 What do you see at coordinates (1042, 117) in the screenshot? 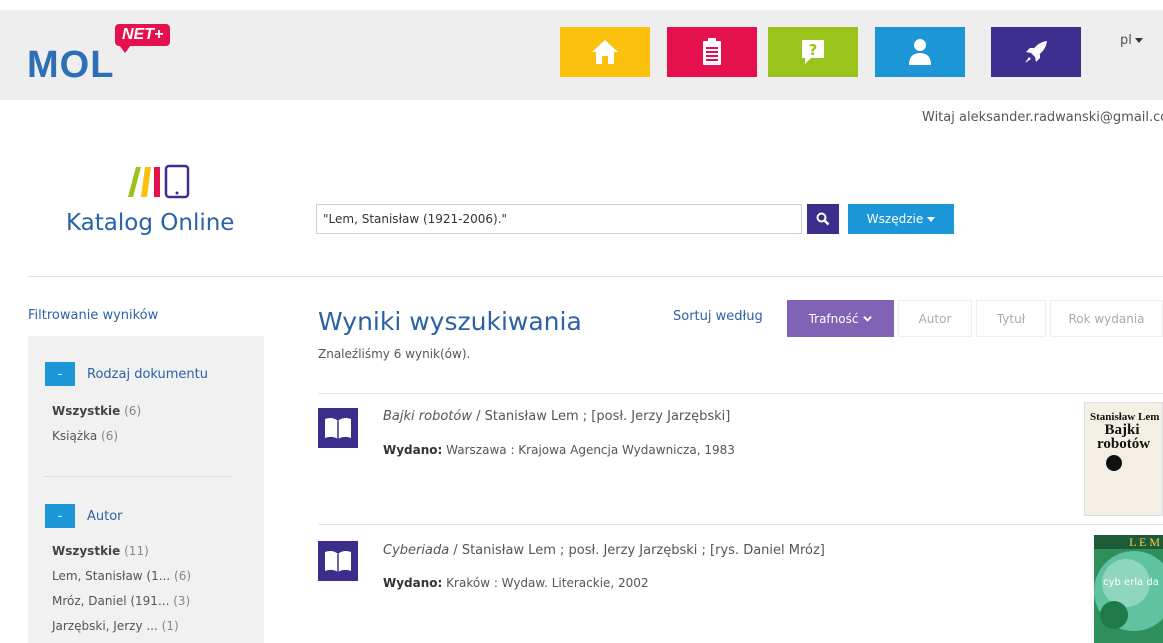
I see `welcome-text: Witaj aleksander.radwanski@gmail.com` at bounding box center [1042, 117].